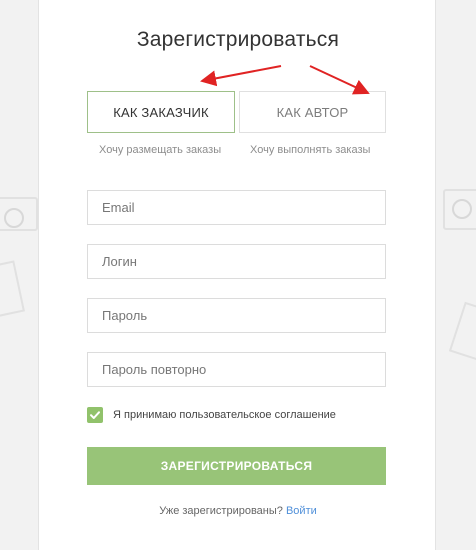  I want to click on author-tab-note: Хочу выполнять заказы, so click(310, 150).